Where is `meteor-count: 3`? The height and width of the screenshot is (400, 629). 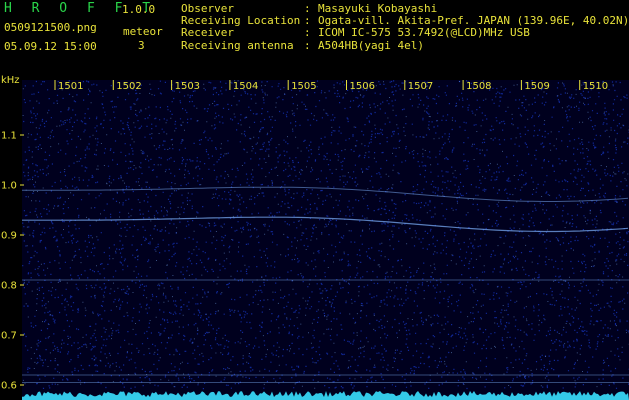 meteor-count: 3 is located at coordinates (141, 45).